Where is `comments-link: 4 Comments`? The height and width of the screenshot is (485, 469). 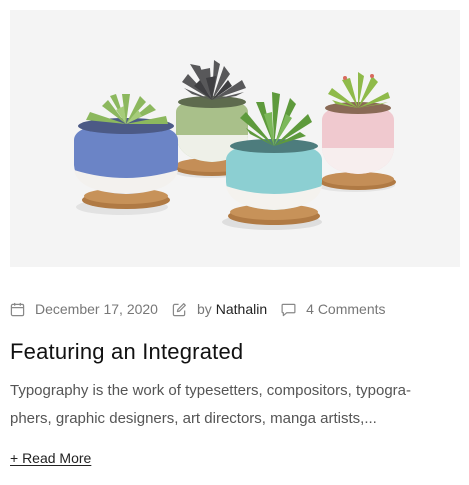
comments-link: 4 Comments is located at coordinates (345, 309).